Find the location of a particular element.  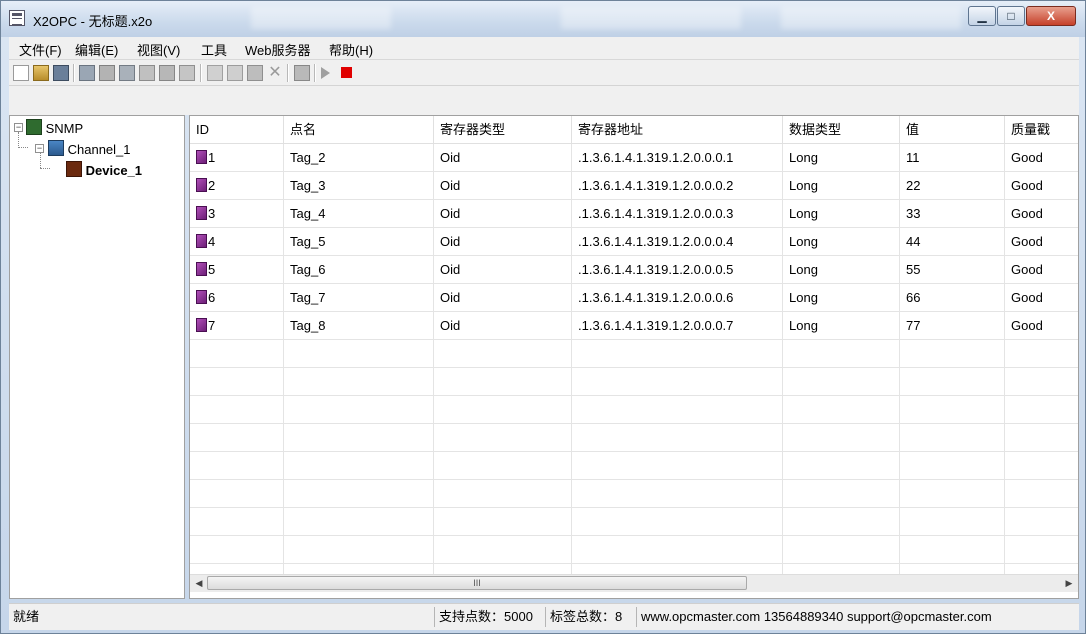

app-icon is located at coordinates (17, 18).